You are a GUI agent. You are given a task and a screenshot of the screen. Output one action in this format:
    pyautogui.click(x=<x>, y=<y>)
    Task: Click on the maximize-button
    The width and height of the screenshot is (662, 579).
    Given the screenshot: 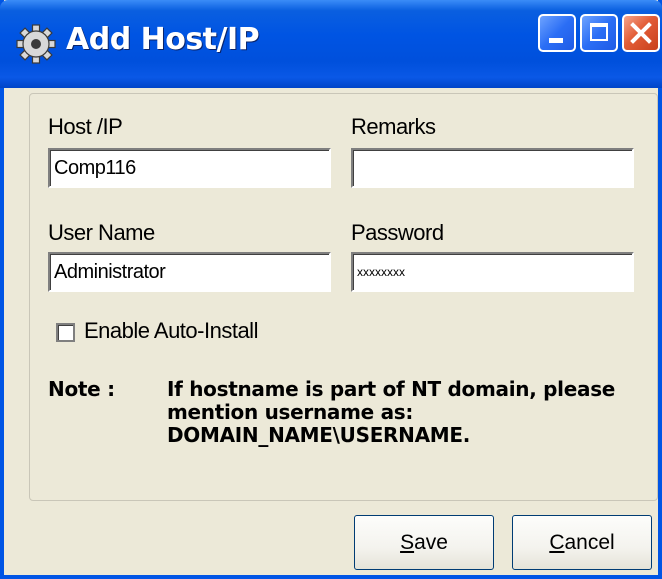 What is the action you would take?
    pyautogui.click(x=599, y=33)
    